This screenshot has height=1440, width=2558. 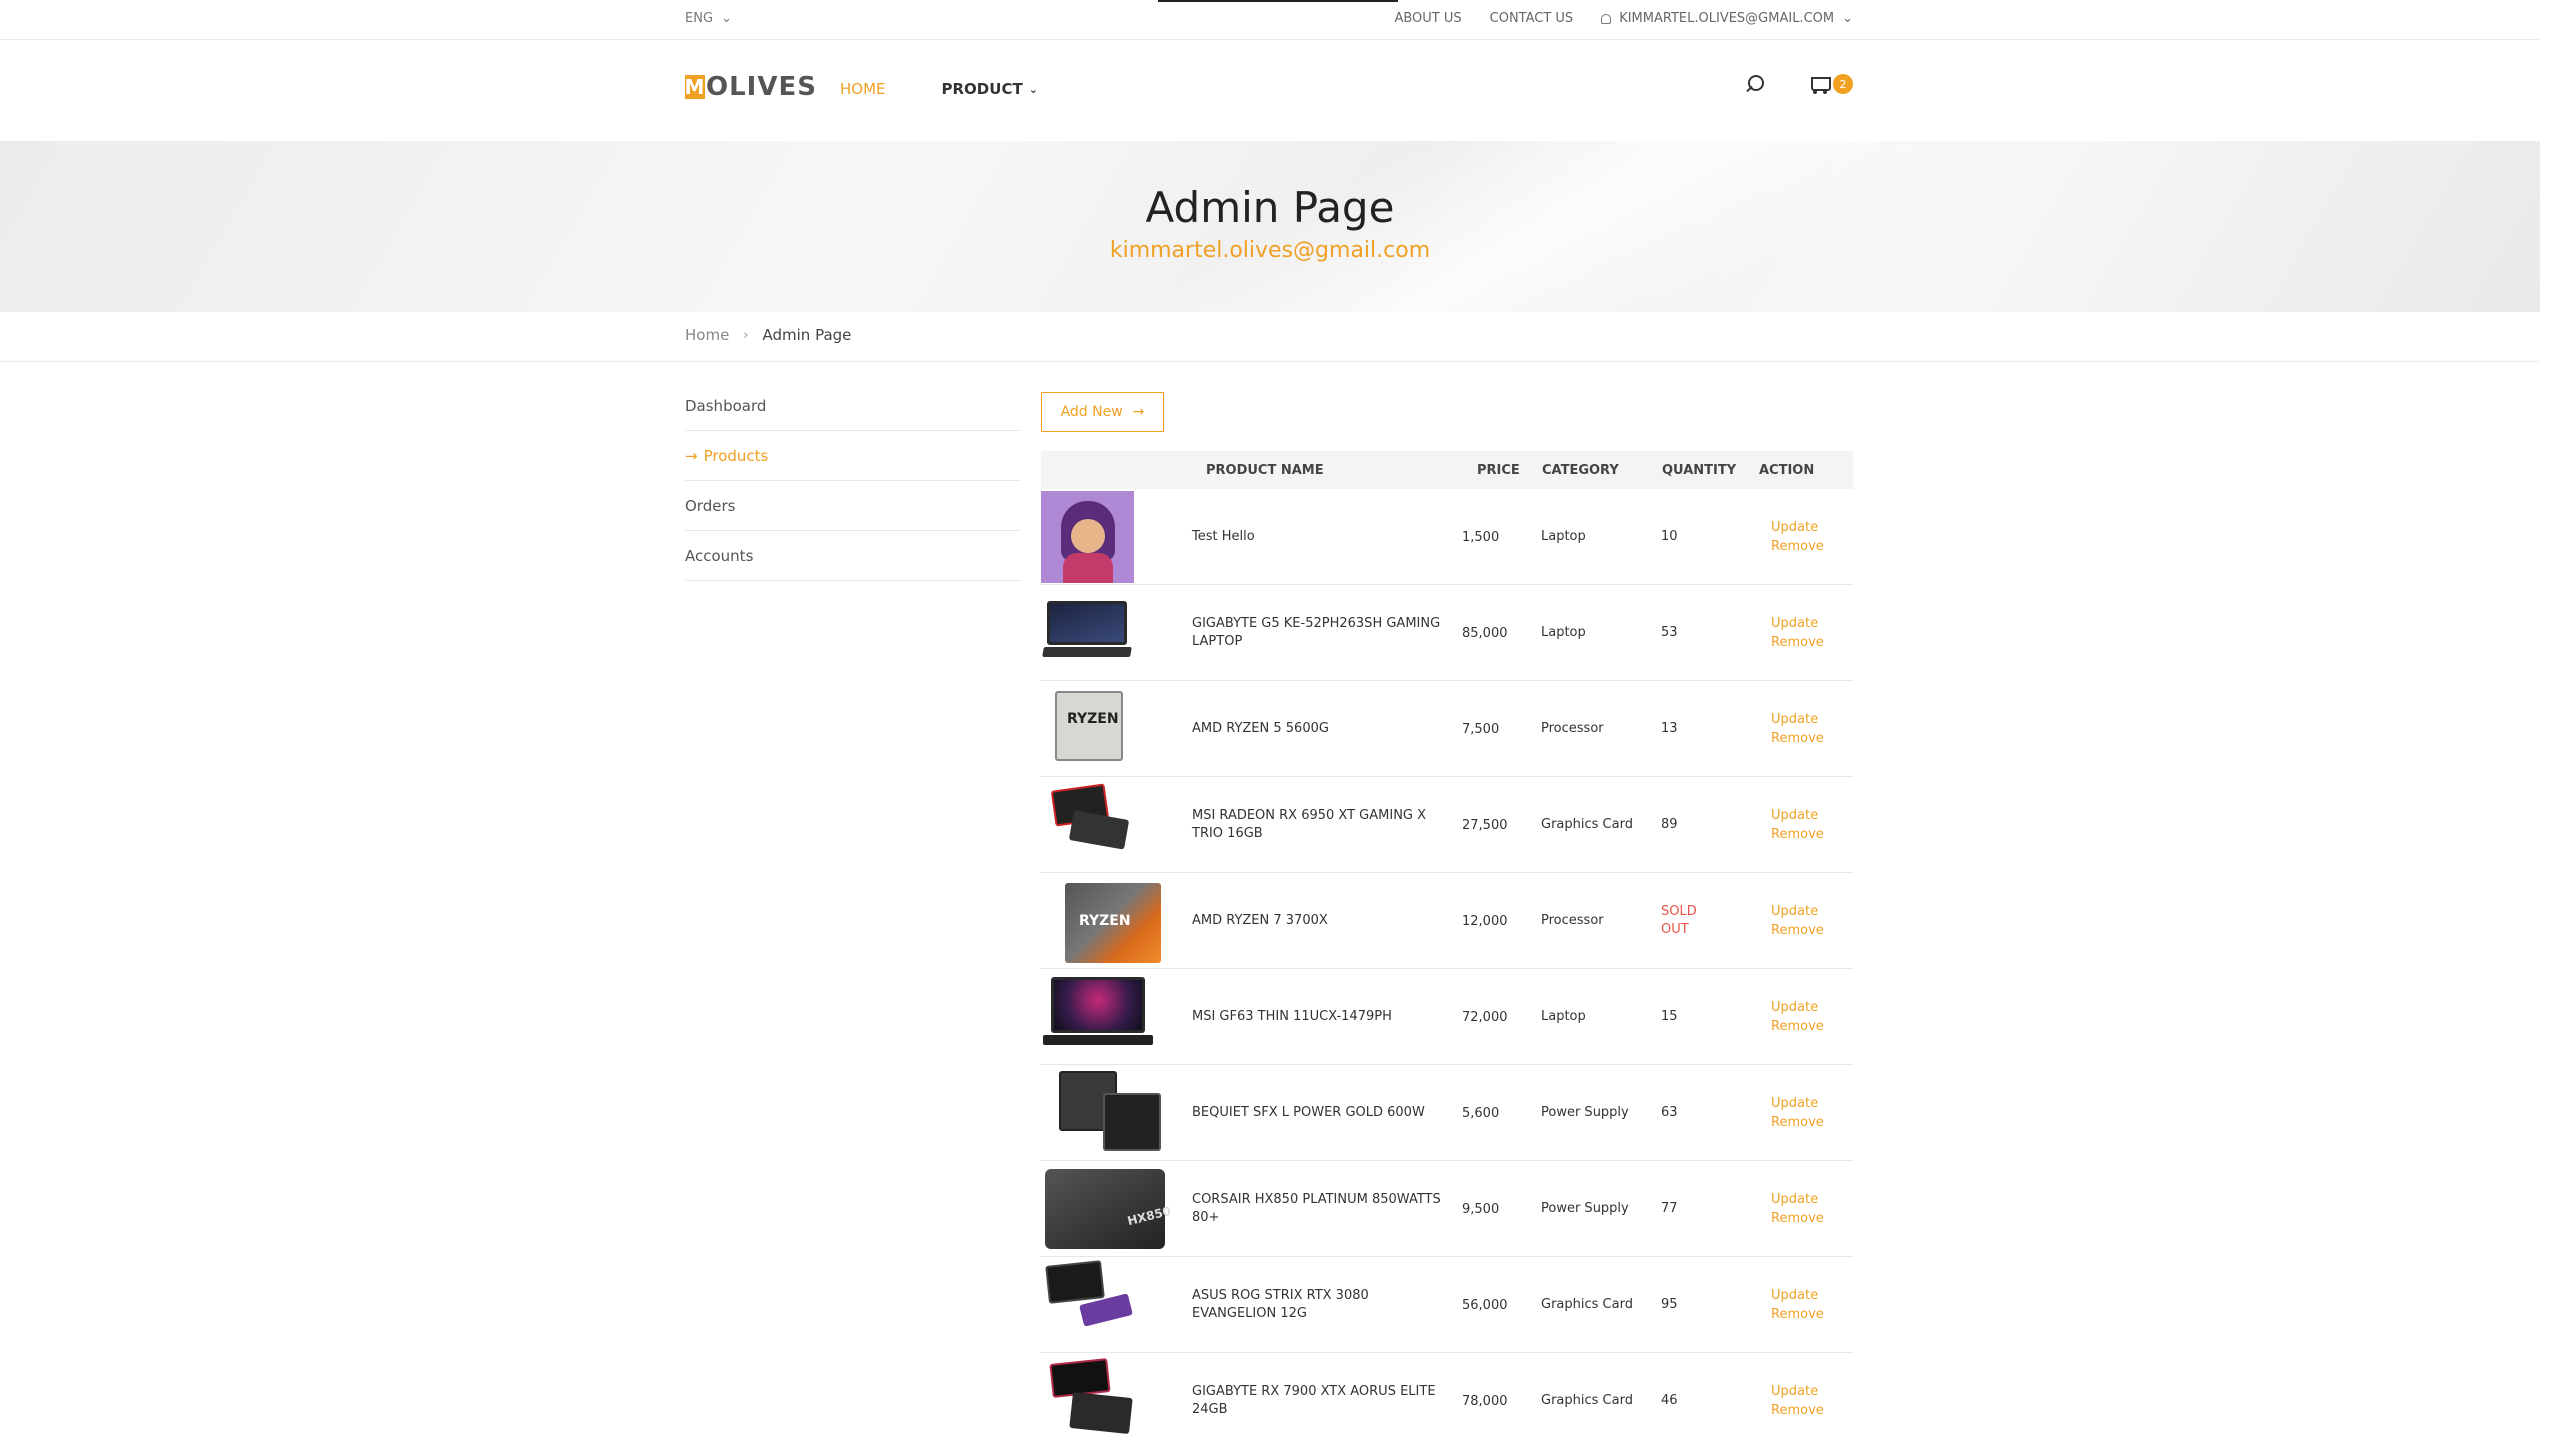 I want to click on table-row: Test Hello 1,500 Laptop 10 Update Remove, so click(x=1447, y=537).